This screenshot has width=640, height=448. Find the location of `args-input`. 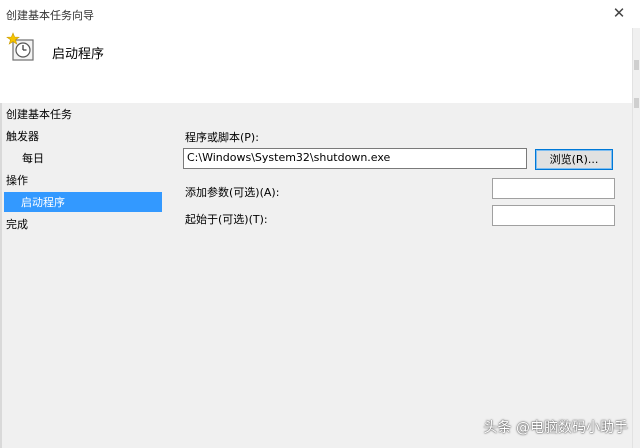

args-input is located at coordinates (553, 188).